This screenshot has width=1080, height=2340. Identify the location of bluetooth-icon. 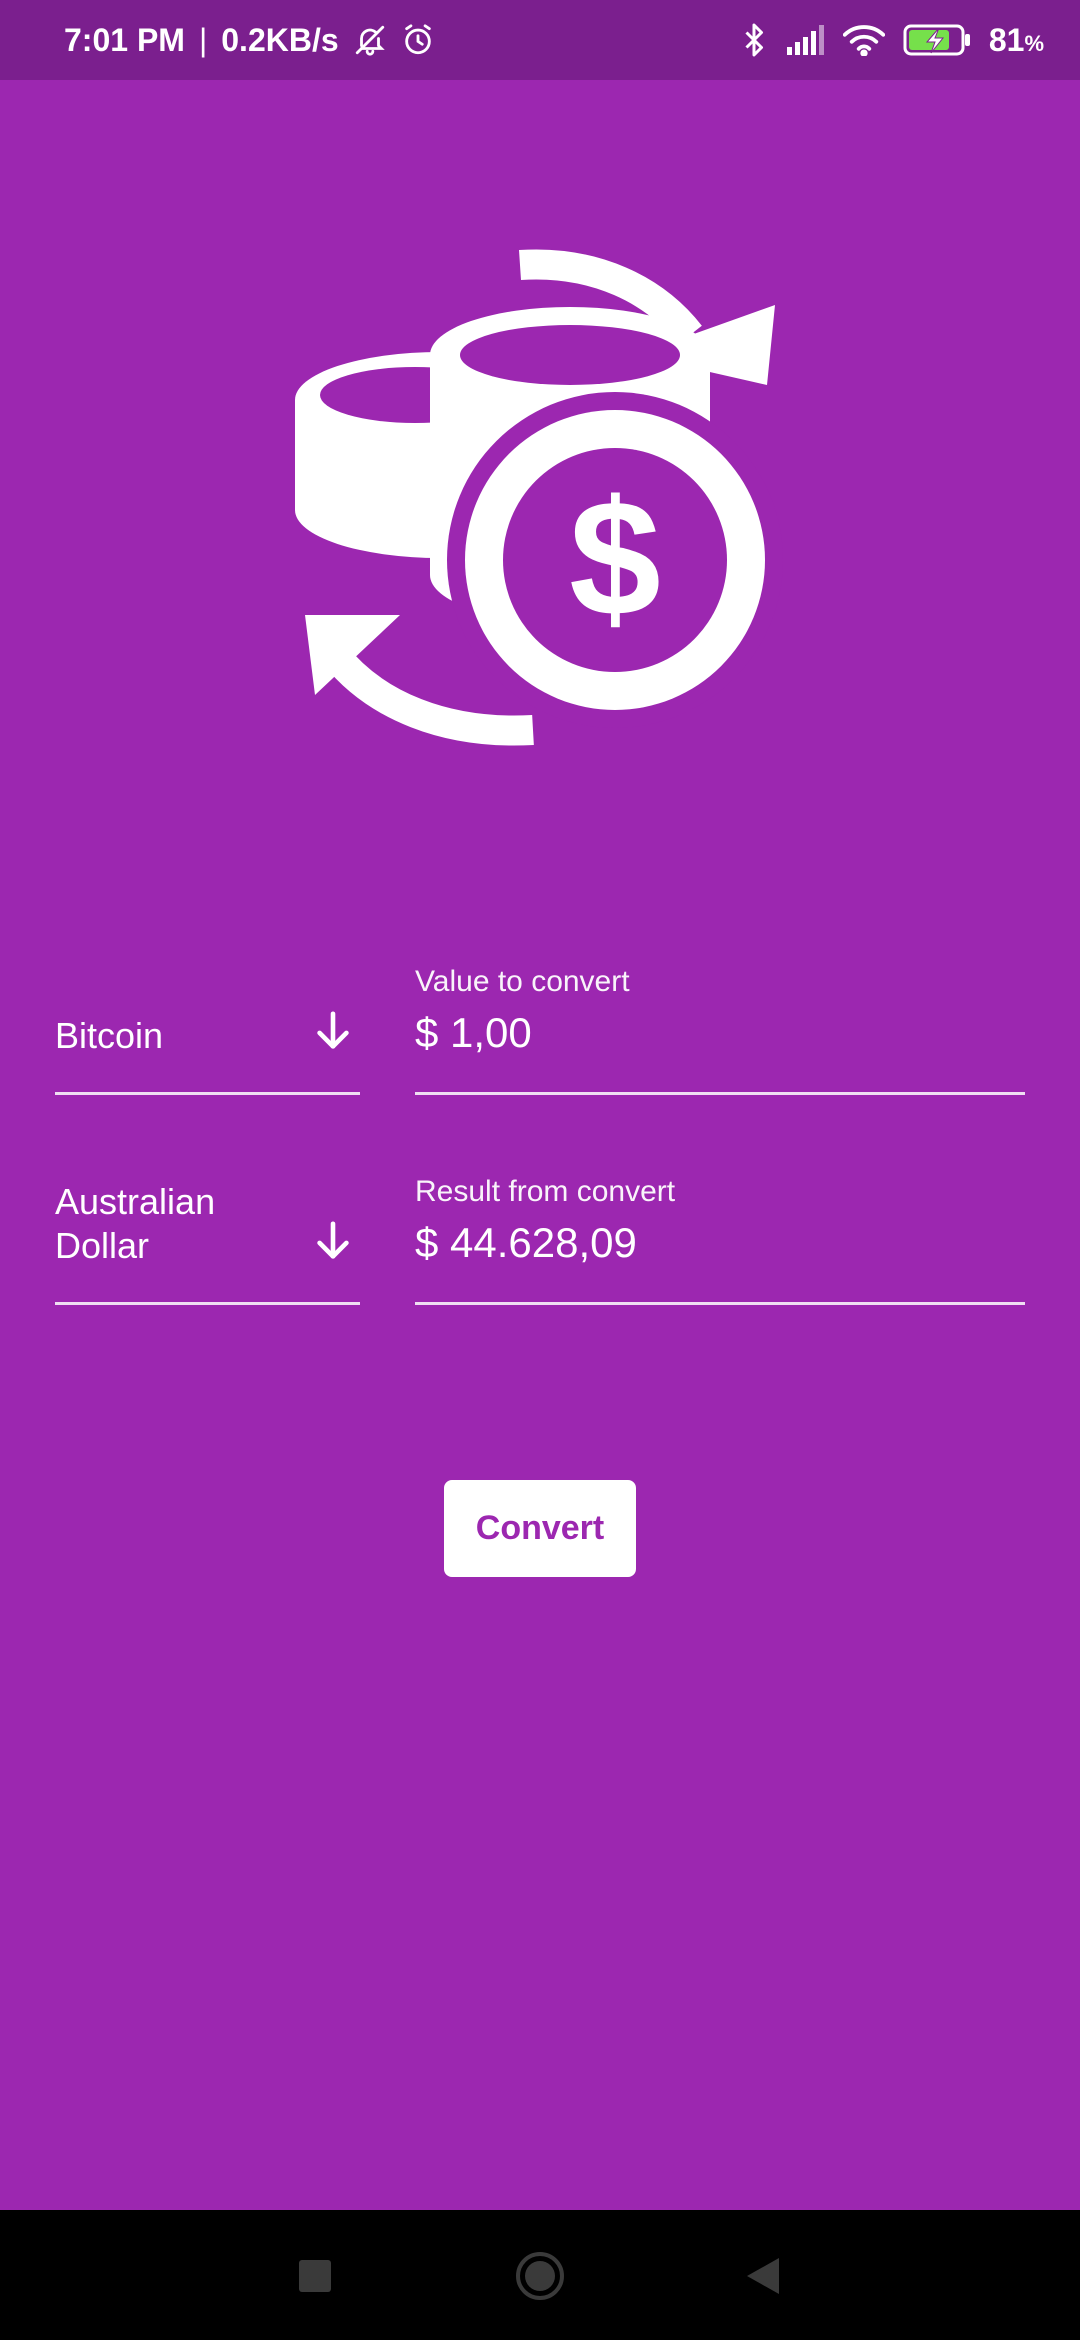
(754, 40).